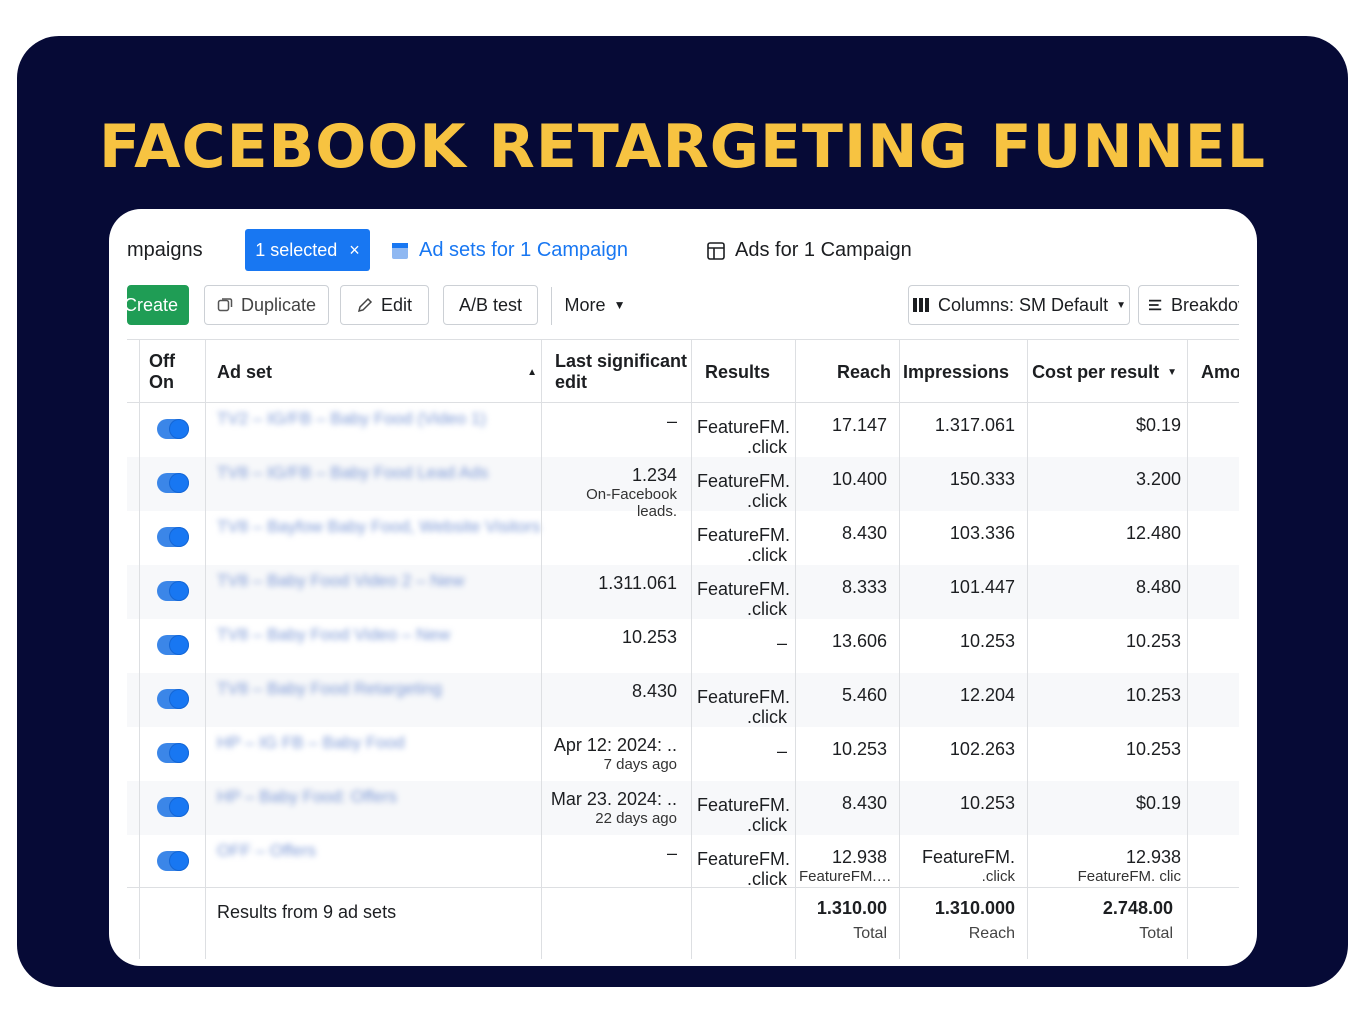 This screenshot has width=1365, height=1023. What do you see at coordinates (1121, 305) in the screenshot?
I see `caret-down-icon: ▼` at bounding box center [1121, 305].